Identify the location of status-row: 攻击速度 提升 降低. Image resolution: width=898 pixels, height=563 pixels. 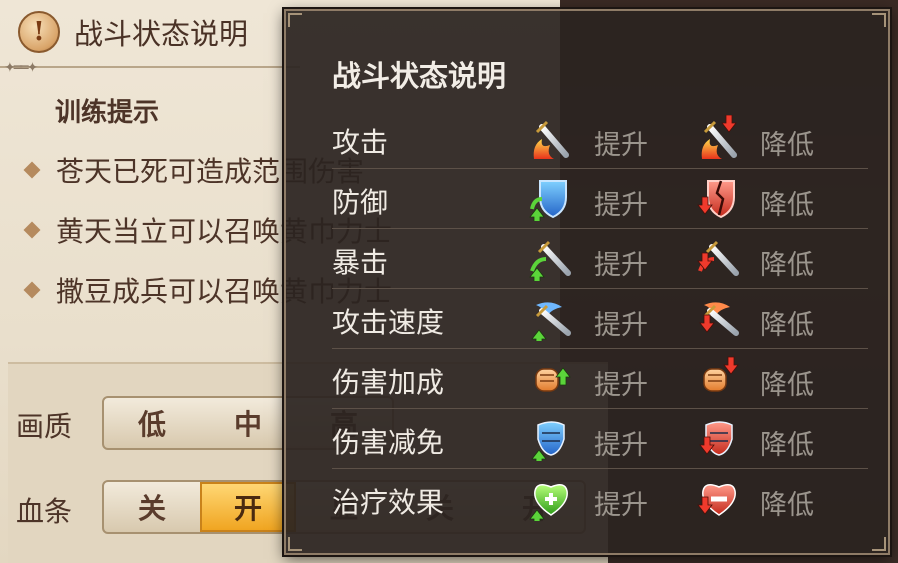
(600, 320).